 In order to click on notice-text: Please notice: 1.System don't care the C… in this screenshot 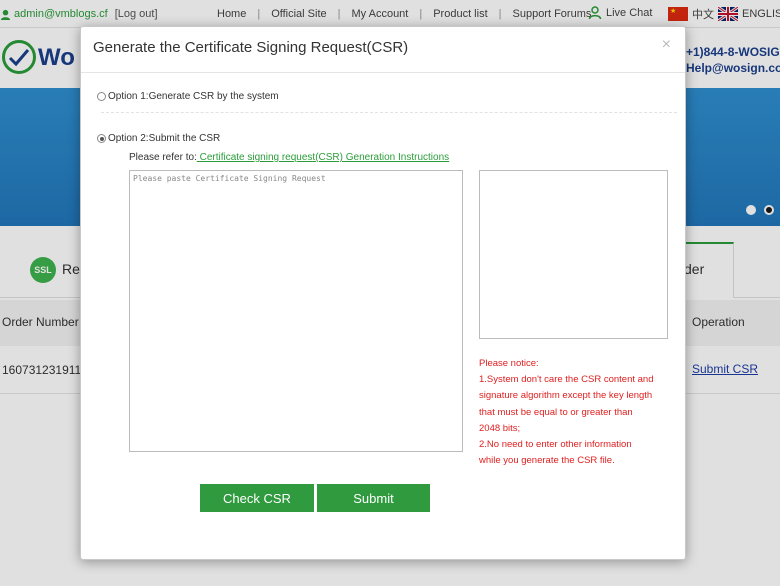, I will do `click(575, 412)`.